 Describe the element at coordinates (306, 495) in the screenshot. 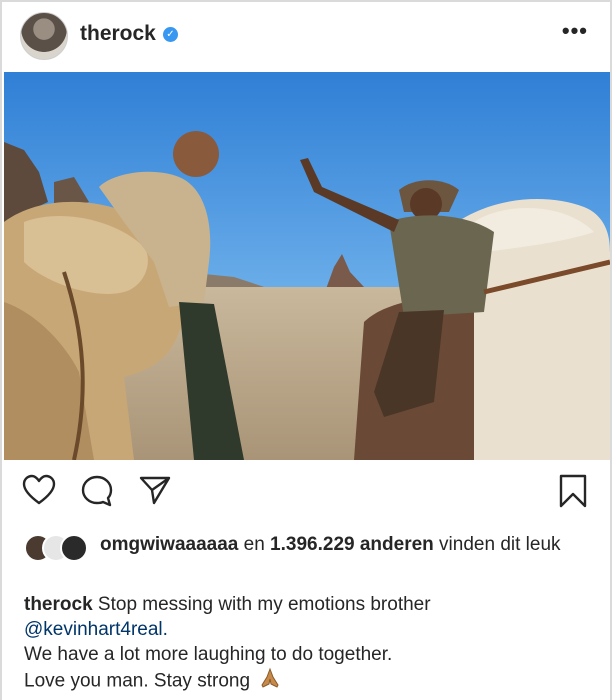

I see `action-bar` at that location.